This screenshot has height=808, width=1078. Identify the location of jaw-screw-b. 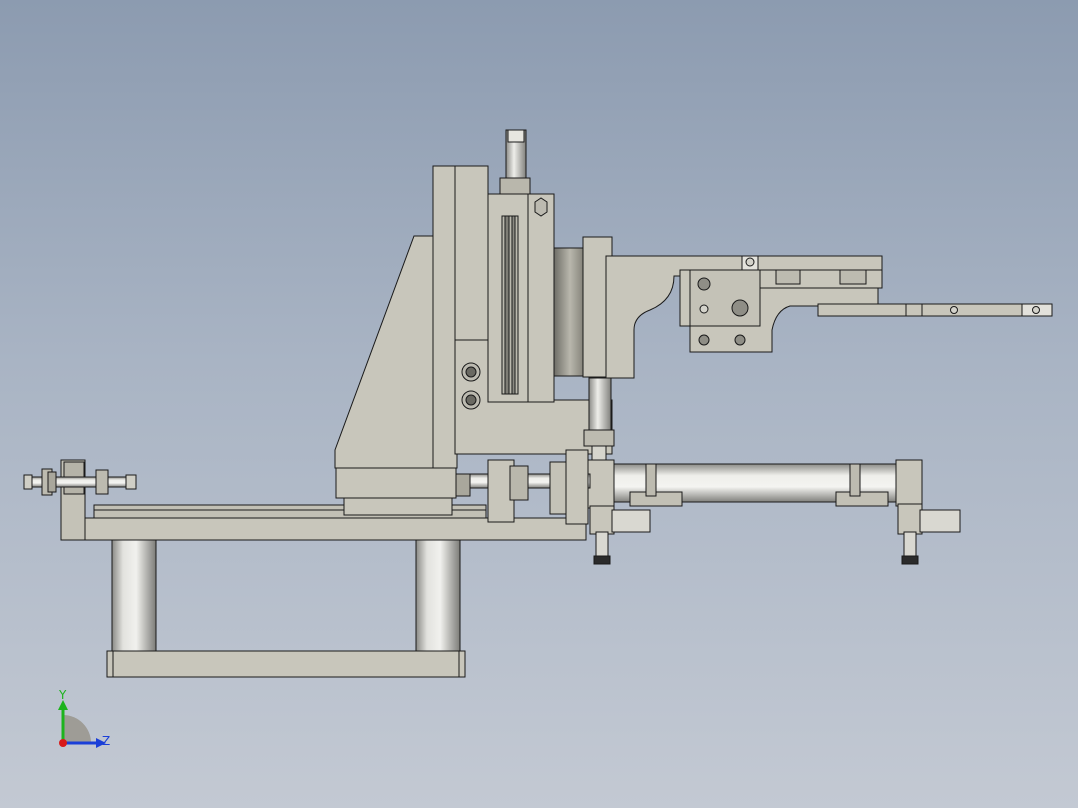
(704, 309).